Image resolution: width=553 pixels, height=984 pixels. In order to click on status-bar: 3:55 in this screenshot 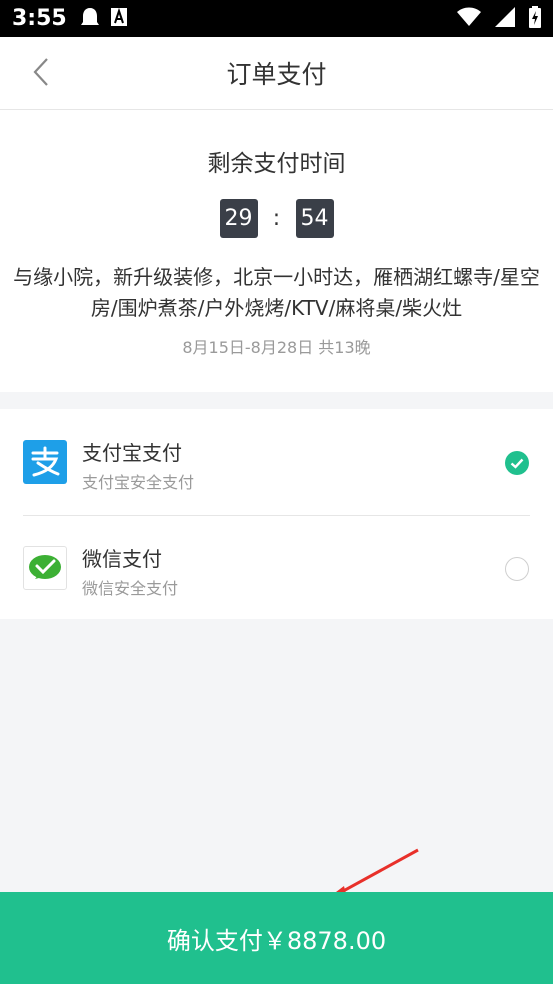, I will do `click(276, 18)`.